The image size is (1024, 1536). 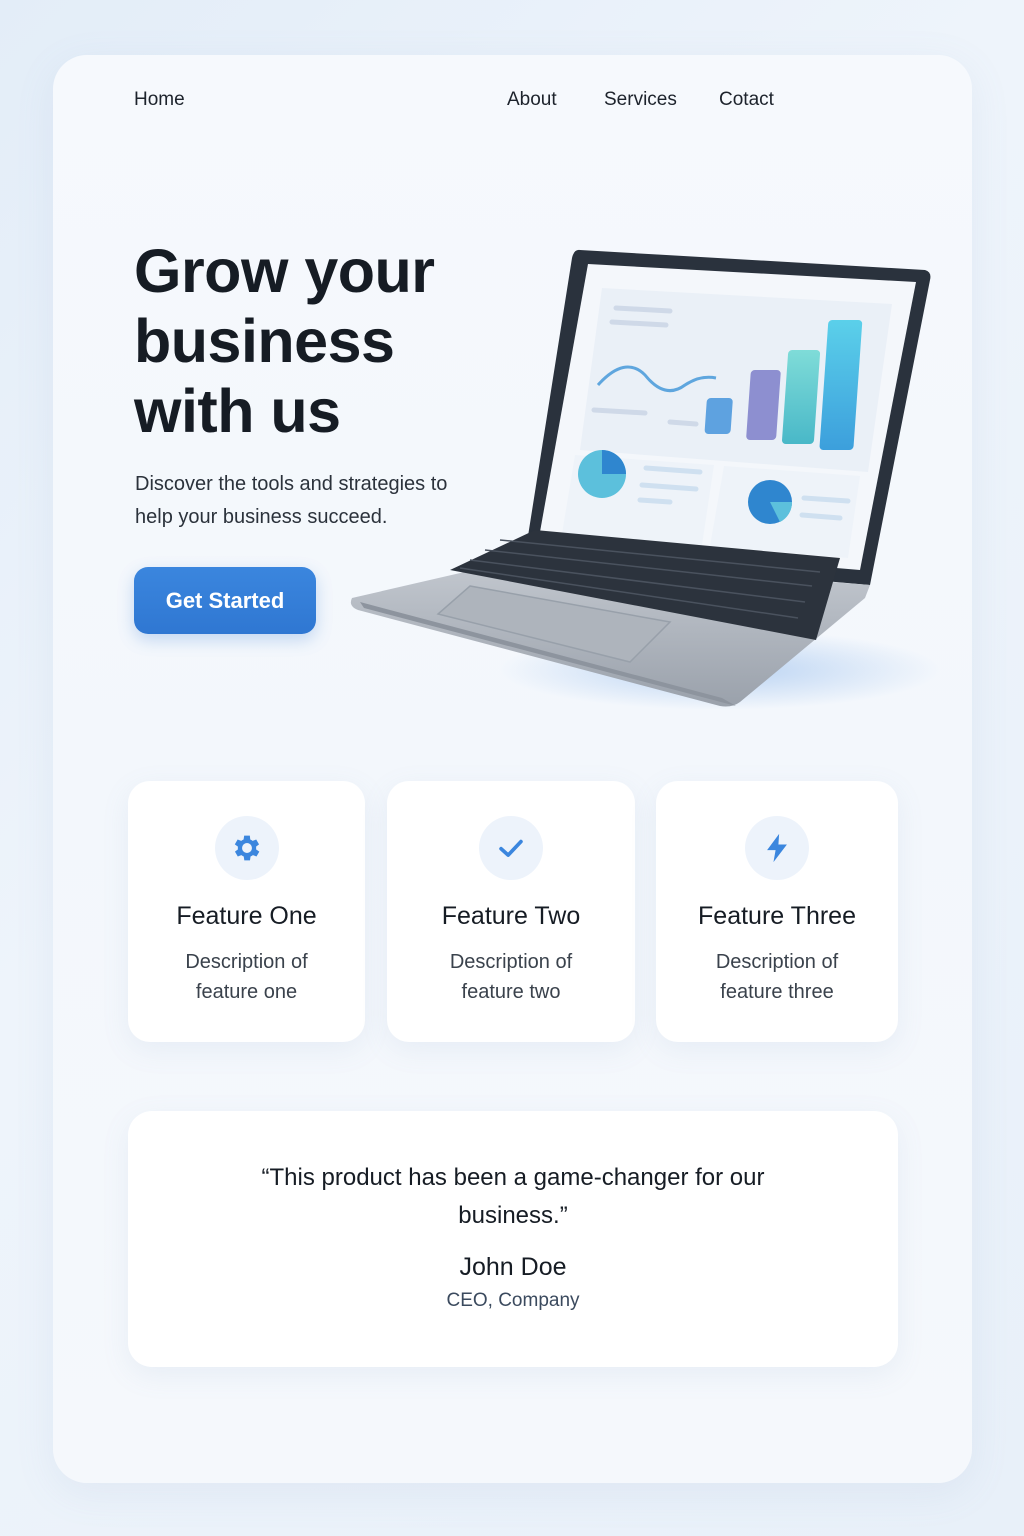 What do you see at coordinates (746, 100) in the screenshot?
I see `nav-link-contact: Cotact` at bounding box center [746, 100].